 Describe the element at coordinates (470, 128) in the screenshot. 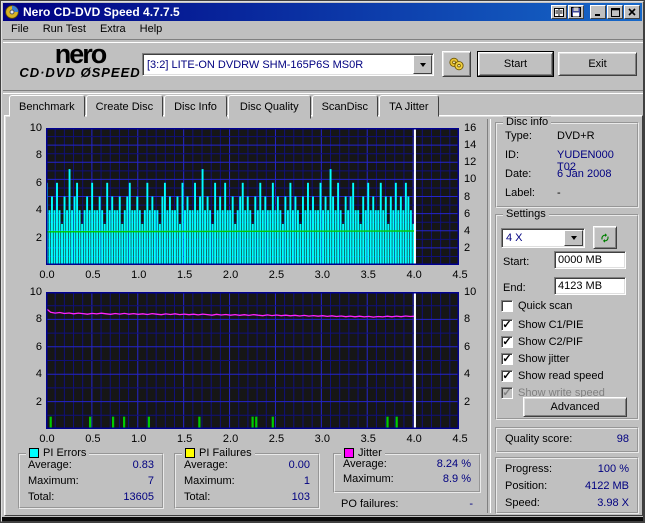

I see `y-axis-right-tick: 16` at that location.